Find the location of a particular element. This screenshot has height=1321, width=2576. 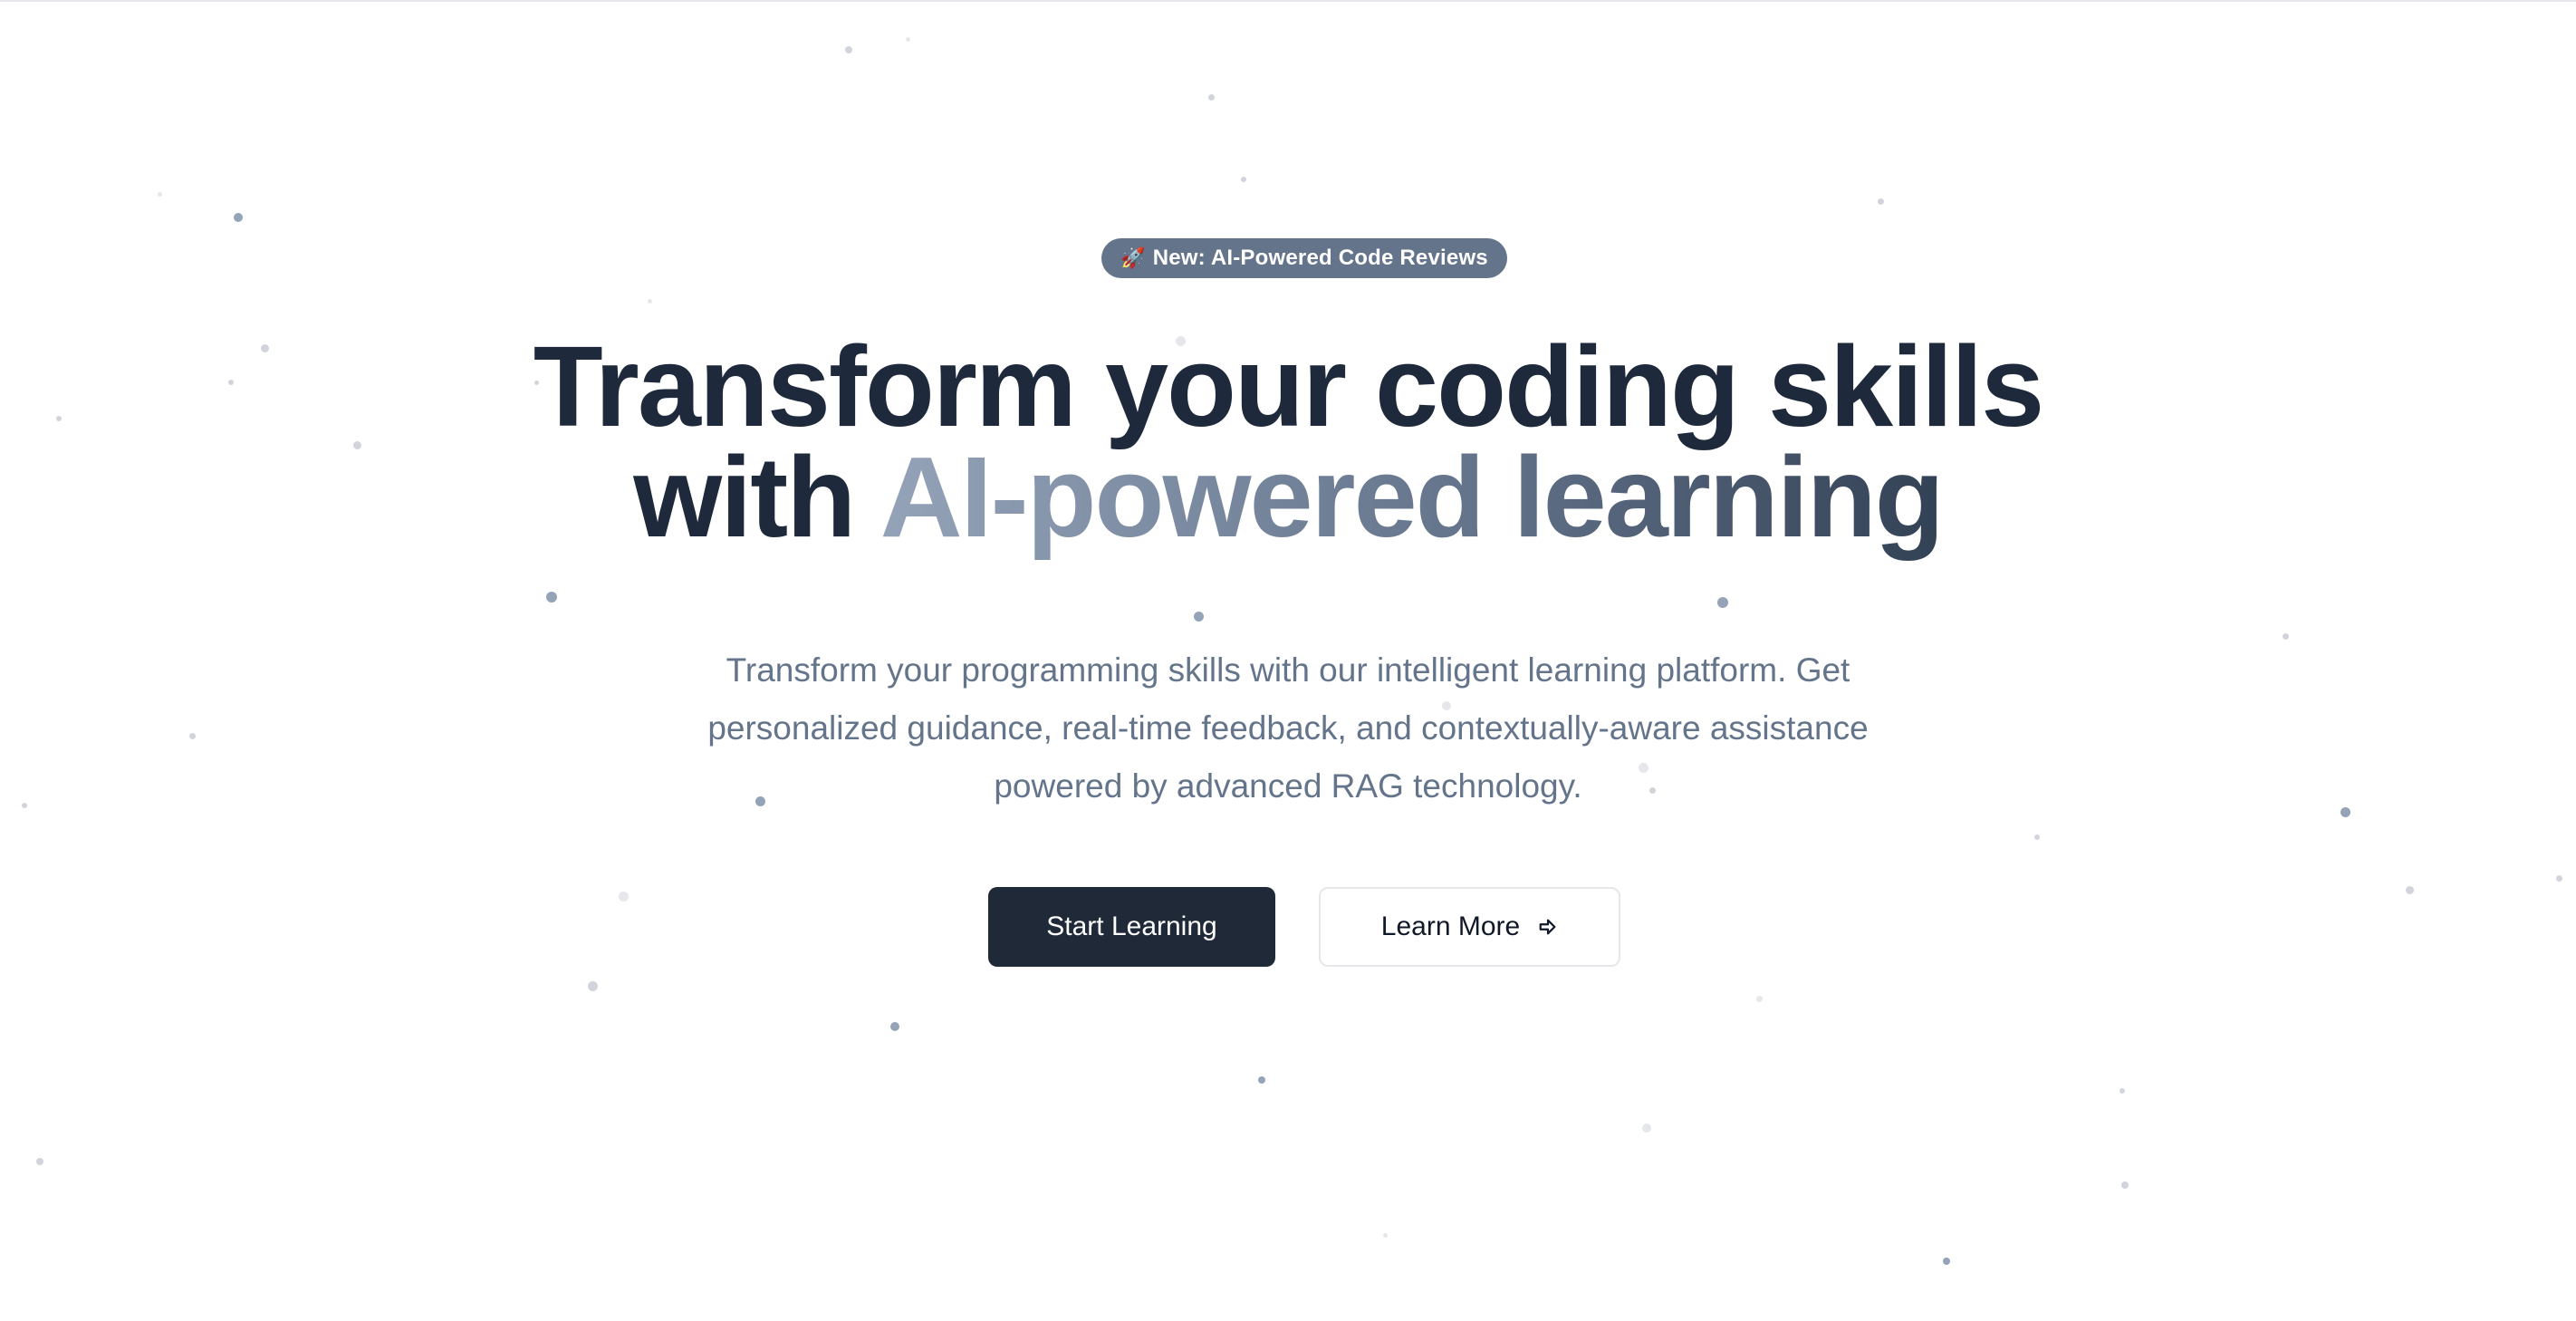

learn-more-label: Learn More is located at coordinates (1450, 926).